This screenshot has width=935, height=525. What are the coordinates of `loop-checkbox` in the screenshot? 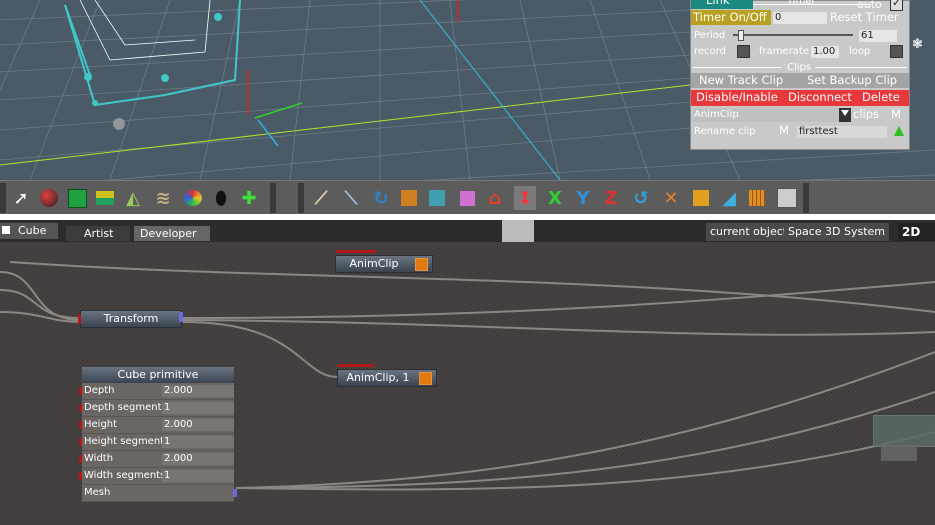 It's located at (896, 51).